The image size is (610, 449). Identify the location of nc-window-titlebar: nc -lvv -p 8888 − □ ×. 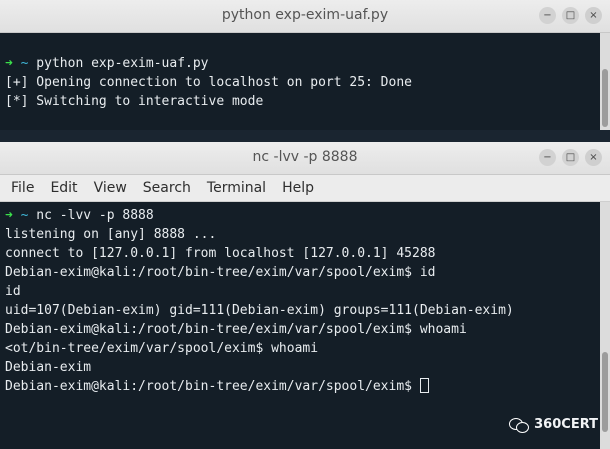
(305, 158).